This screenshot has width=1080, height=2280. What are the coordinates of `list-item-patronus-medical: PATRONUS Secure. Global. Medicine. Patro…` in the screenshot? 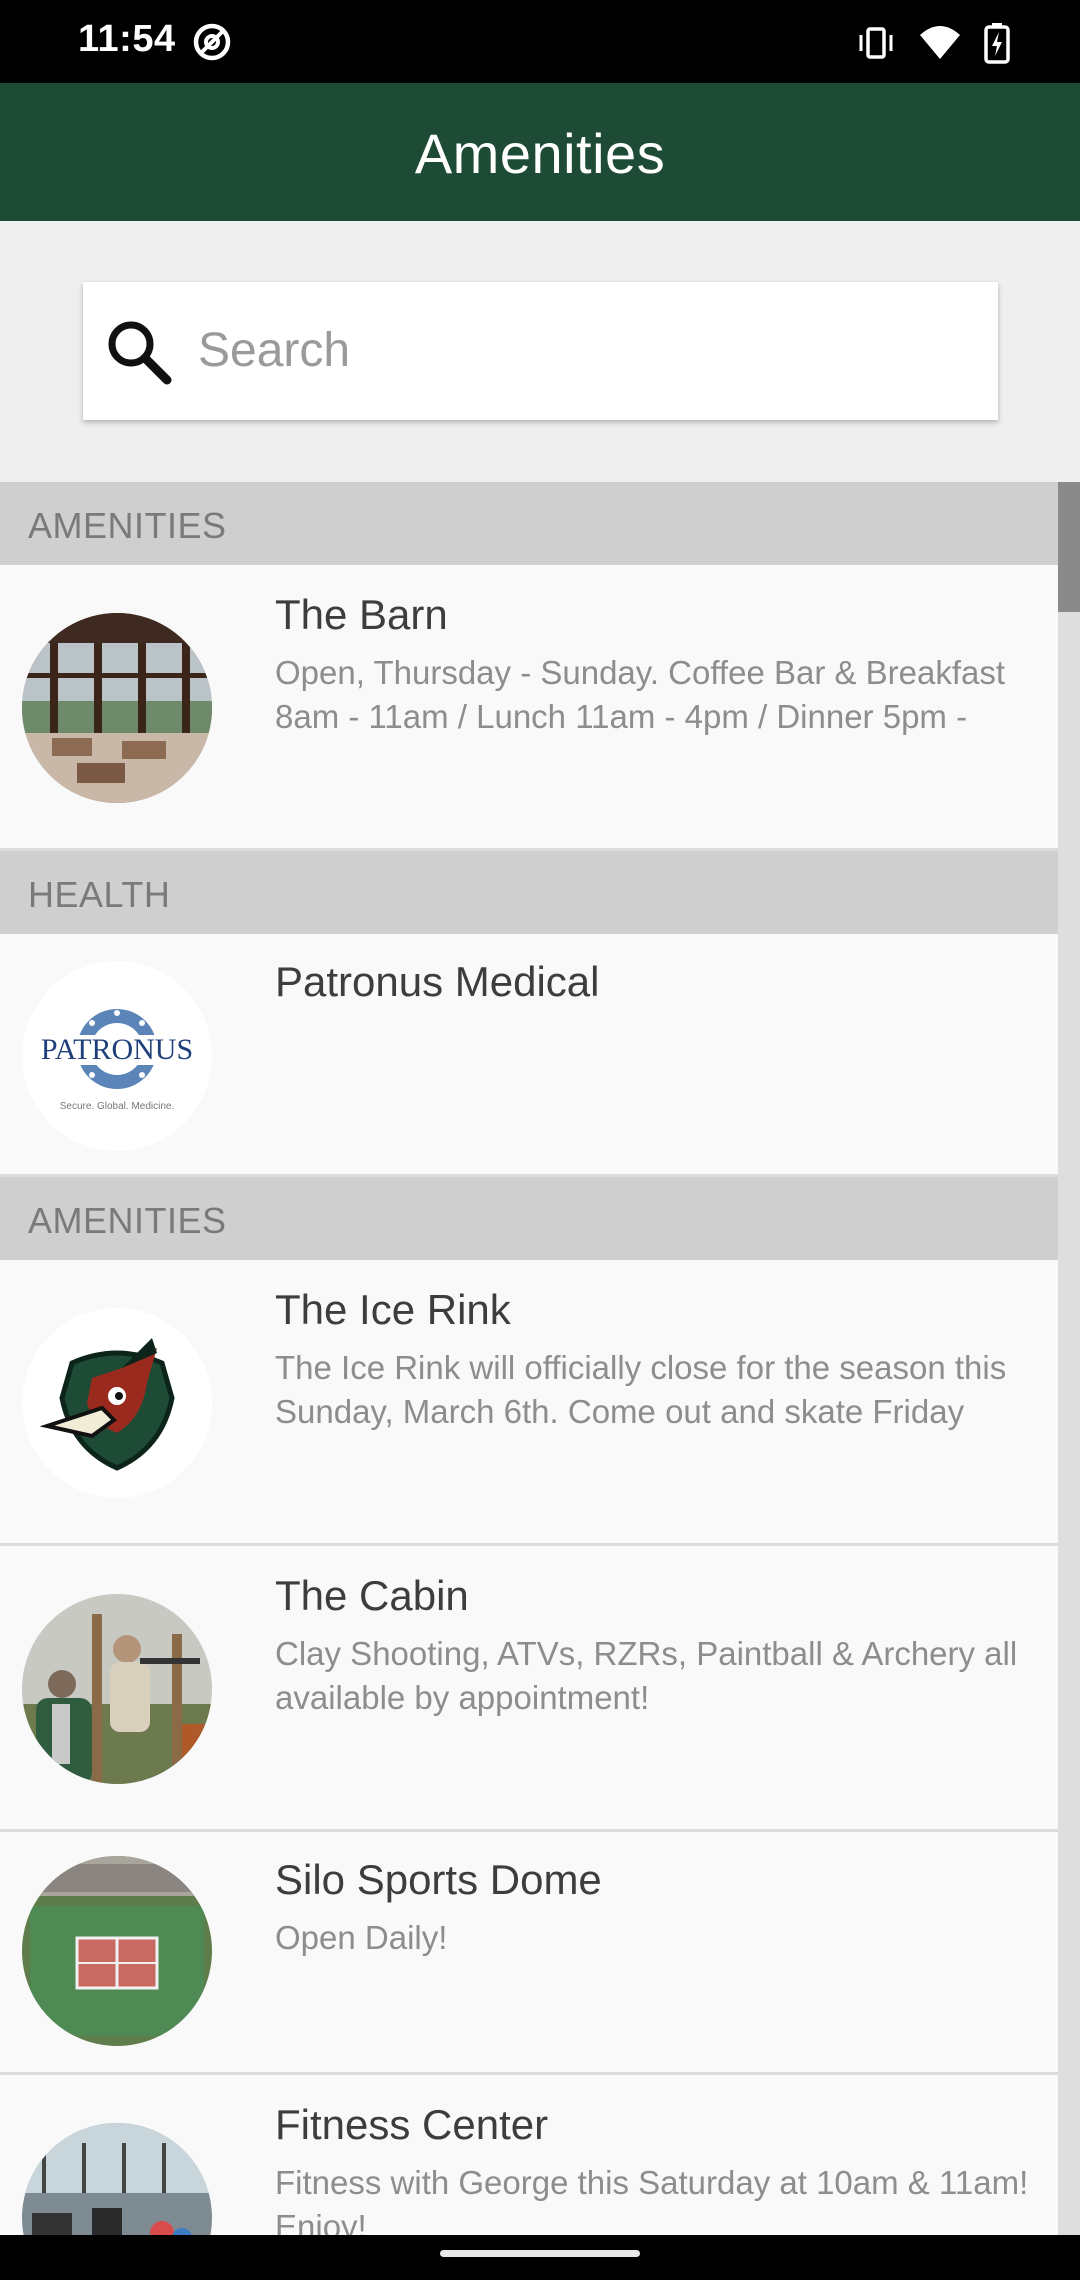 It's located at (529, 1055).